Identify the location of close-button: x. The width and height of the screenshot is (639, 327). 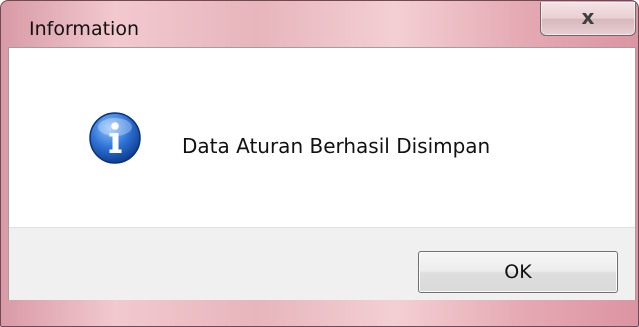
(588, 19).